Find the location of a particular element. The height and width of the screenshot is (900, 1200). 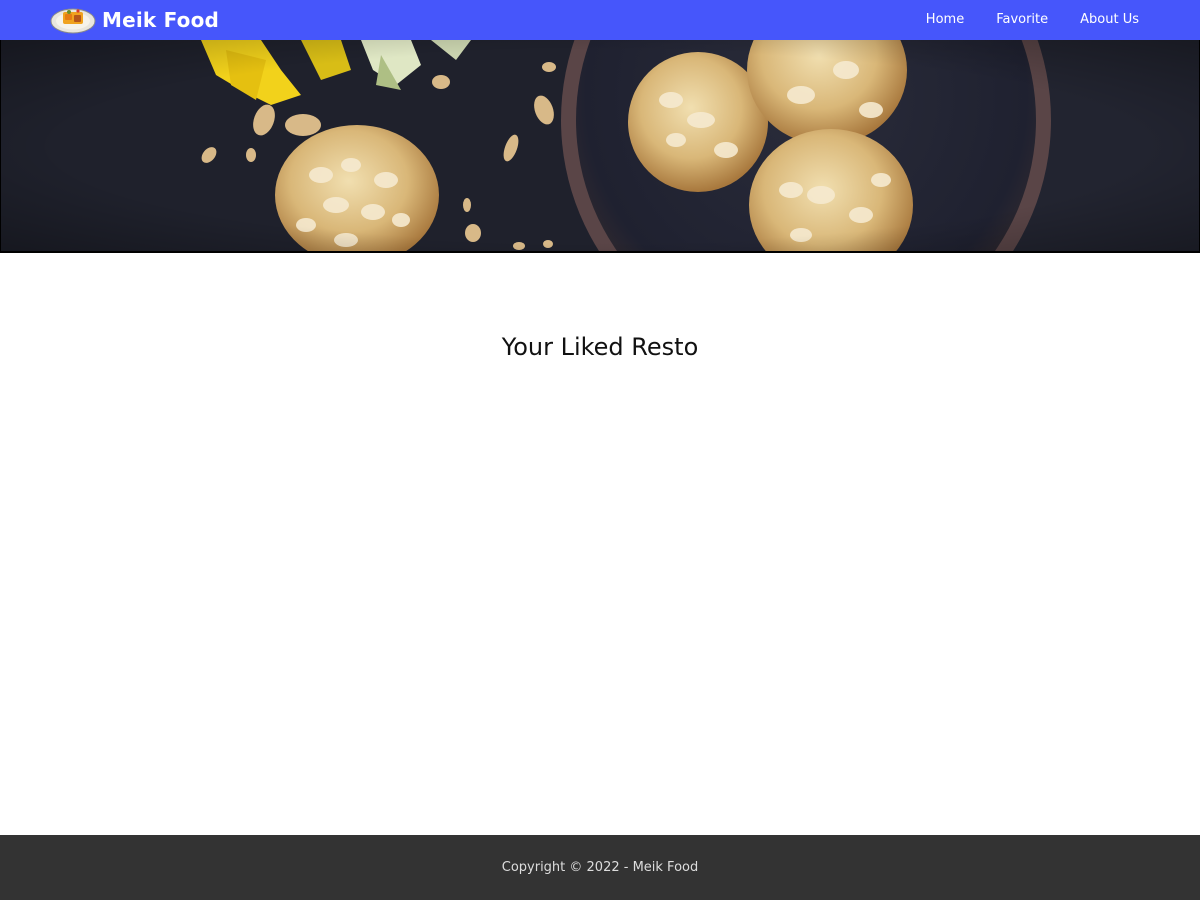

nav-home-link: Home is located at coordinates (945, 20).